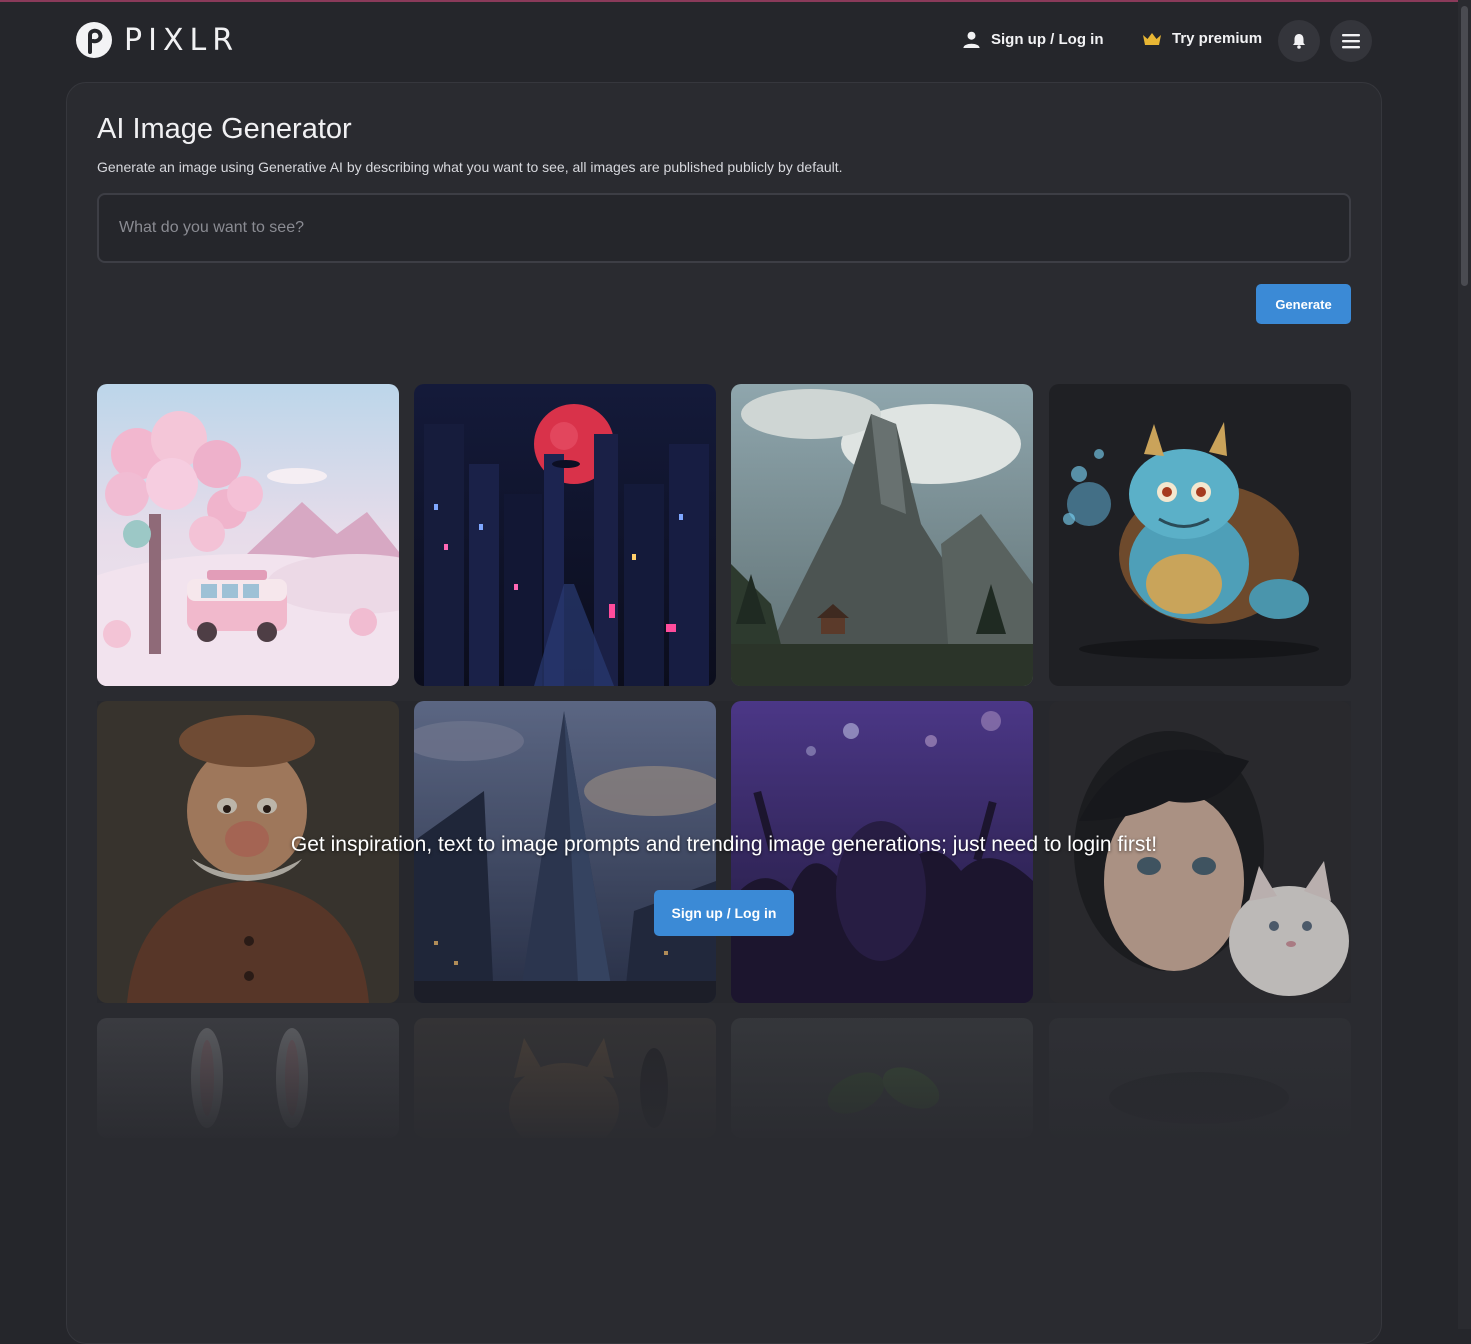 The image size is (1471, 1344). Describe the element at coordinates (882, 1078) in the screenshot. I see `green-plant-image` at that location.